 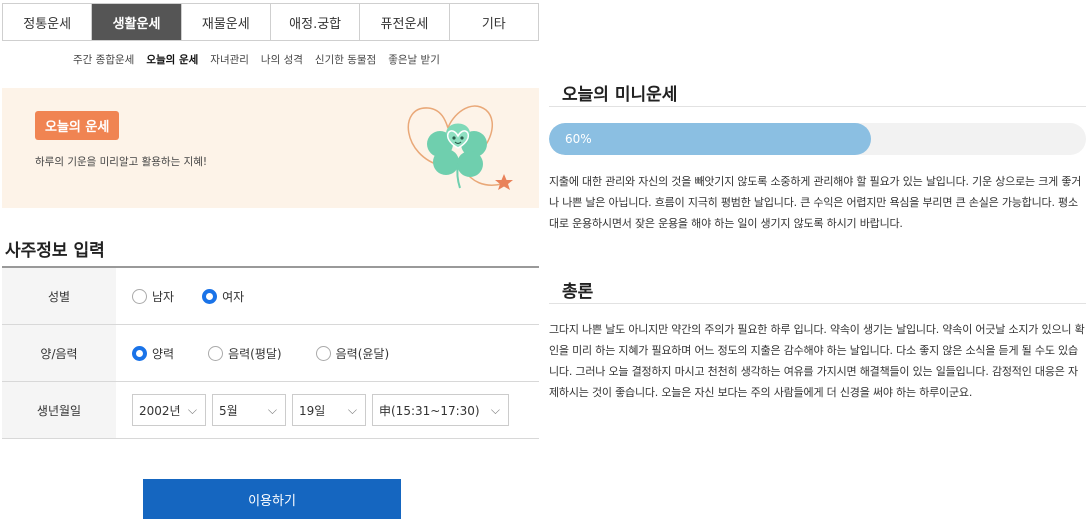 What do you see at coordinates (620, 95) in the screenshot?
I see `mini-fortune-title-text: 오늘의 미니운세` at bounding box center [620, 95].